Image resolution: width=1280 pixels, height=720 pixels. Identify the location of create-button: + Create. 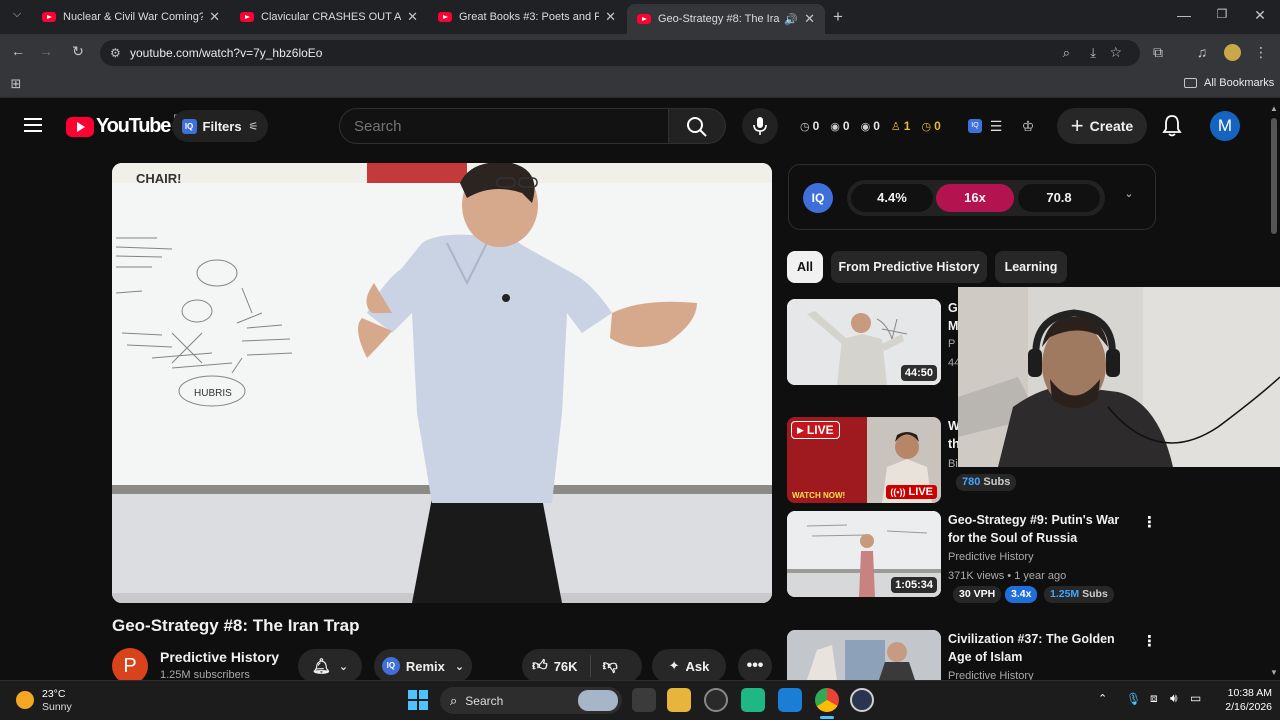
(1102, 126).